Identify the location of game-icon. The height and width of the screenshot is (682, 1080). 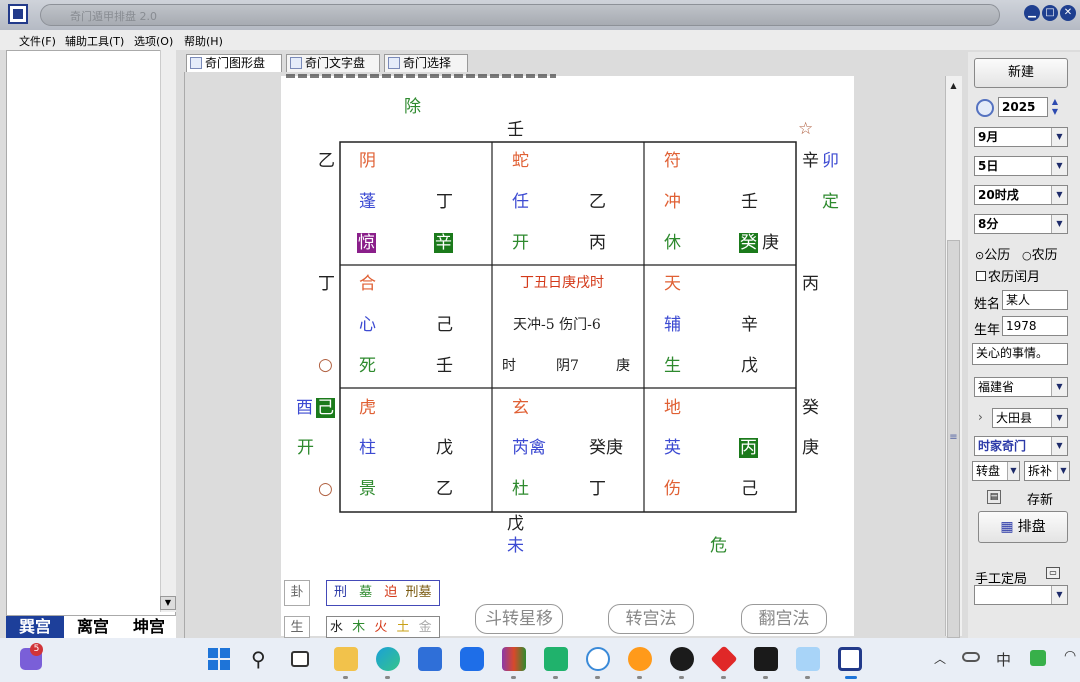
(766, 659).